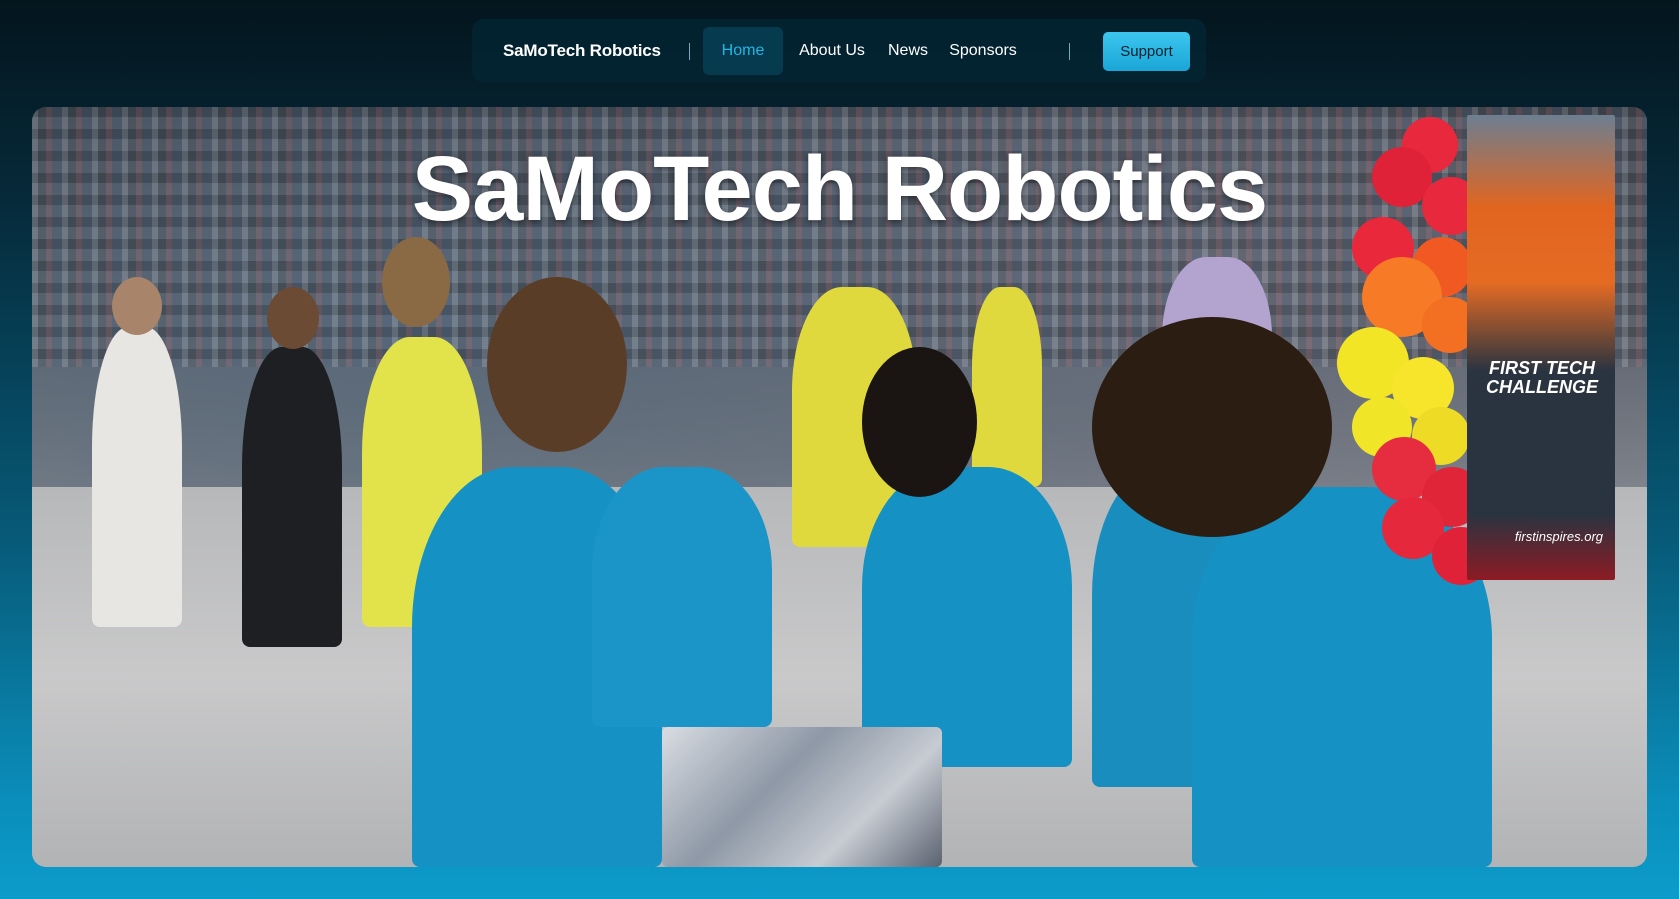  What do you see at coordinates (1558, 536) in the screenshot?
I see `banner-url: firstinspires.org` at bounding box center [1558, 536].